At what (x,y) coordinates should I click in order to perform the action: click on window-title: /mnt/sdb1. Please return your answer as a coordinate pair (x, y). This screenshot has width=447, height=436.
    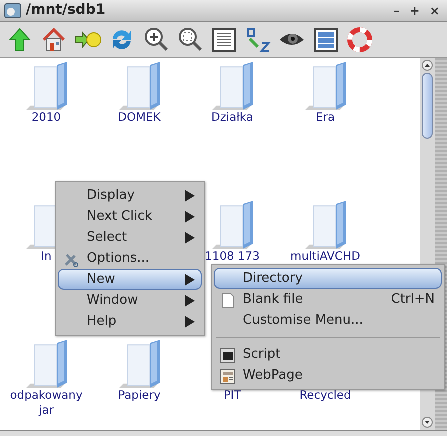
    Looking at the image, I should click on (66, 10).